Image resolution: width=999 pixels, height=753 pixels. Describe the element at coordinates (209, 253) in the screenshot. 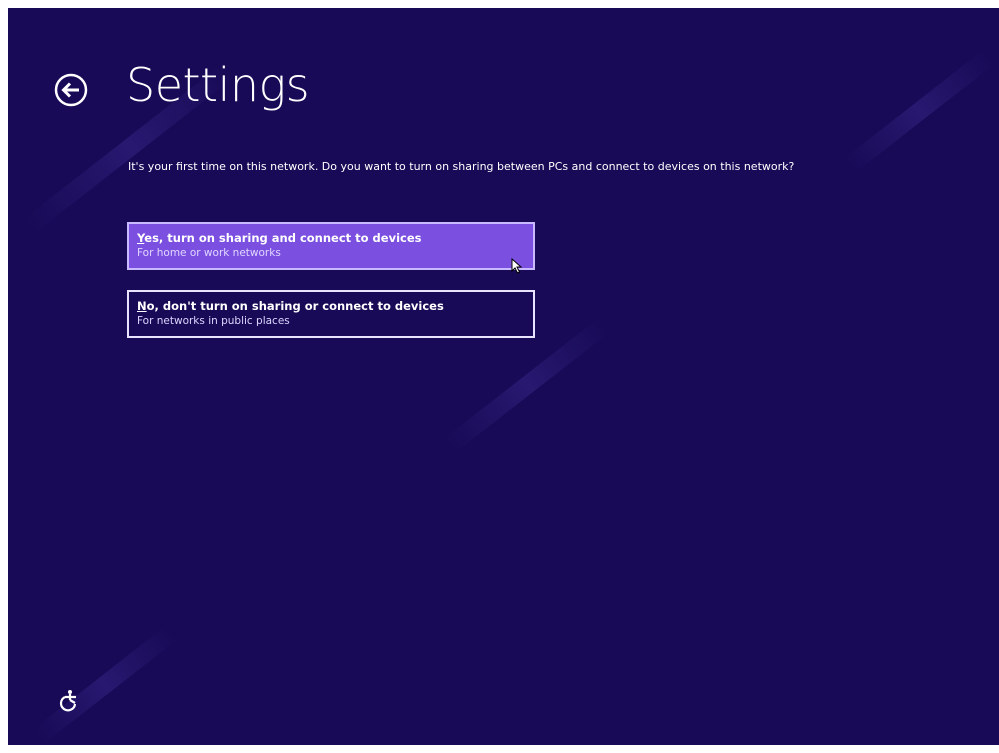

I see `option-subtitle: For home or work networks` at that location.